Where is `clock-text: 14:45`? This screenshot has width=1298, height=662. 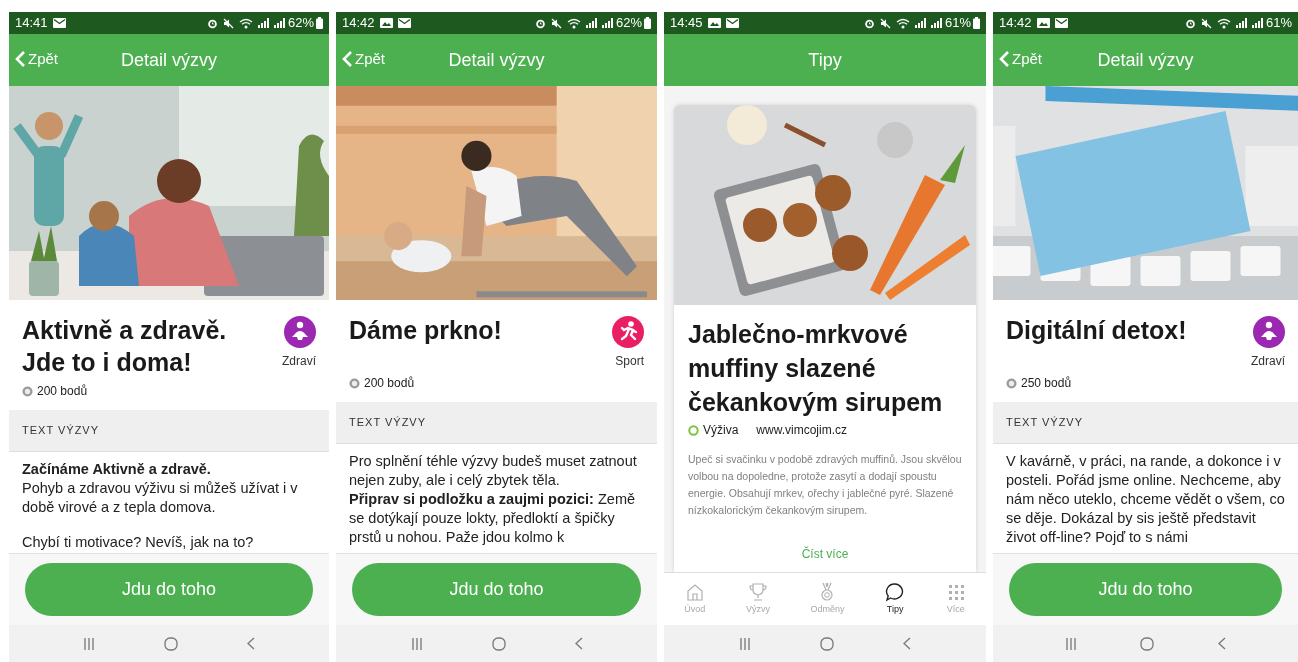
clock-text: 14:45 is located at coordinates (686, 23).